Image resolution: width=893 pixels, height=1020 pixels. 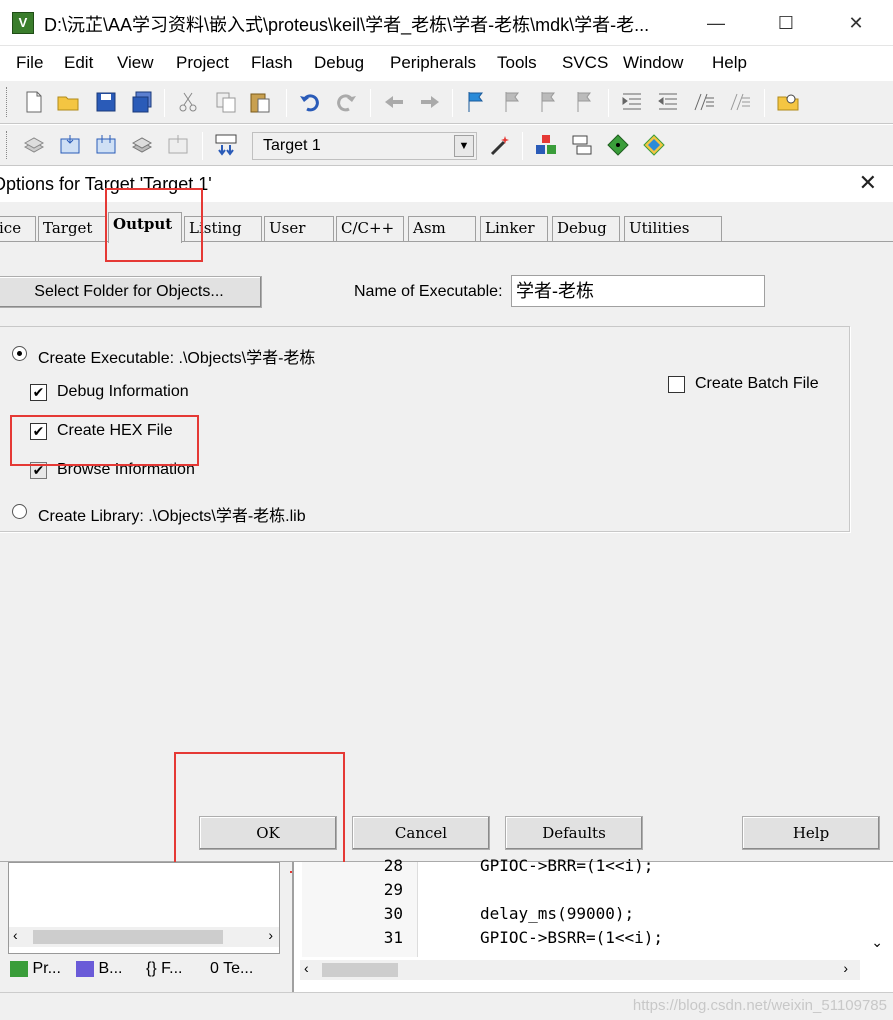 I want to click on minimize-button: —, so click(x=716, y=23).